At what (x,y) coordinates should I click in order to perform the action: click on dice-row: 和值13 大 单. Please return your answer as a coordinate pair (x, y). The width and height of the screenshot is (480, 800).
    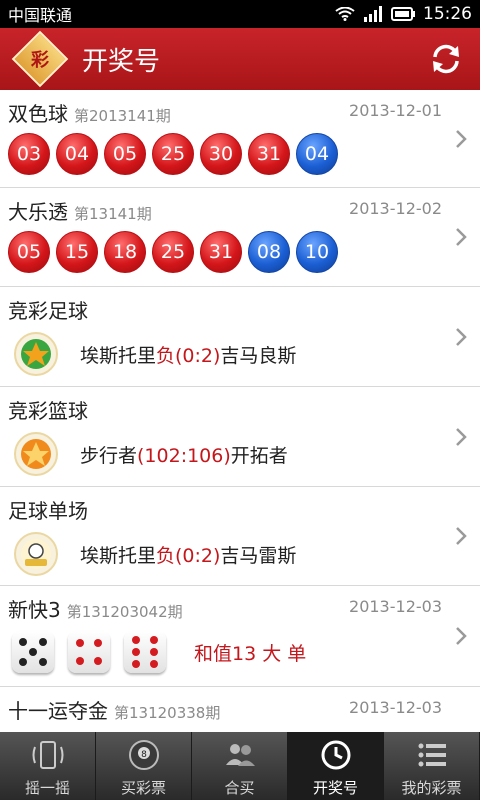
    Looking at the image, I should click on (224, 652).